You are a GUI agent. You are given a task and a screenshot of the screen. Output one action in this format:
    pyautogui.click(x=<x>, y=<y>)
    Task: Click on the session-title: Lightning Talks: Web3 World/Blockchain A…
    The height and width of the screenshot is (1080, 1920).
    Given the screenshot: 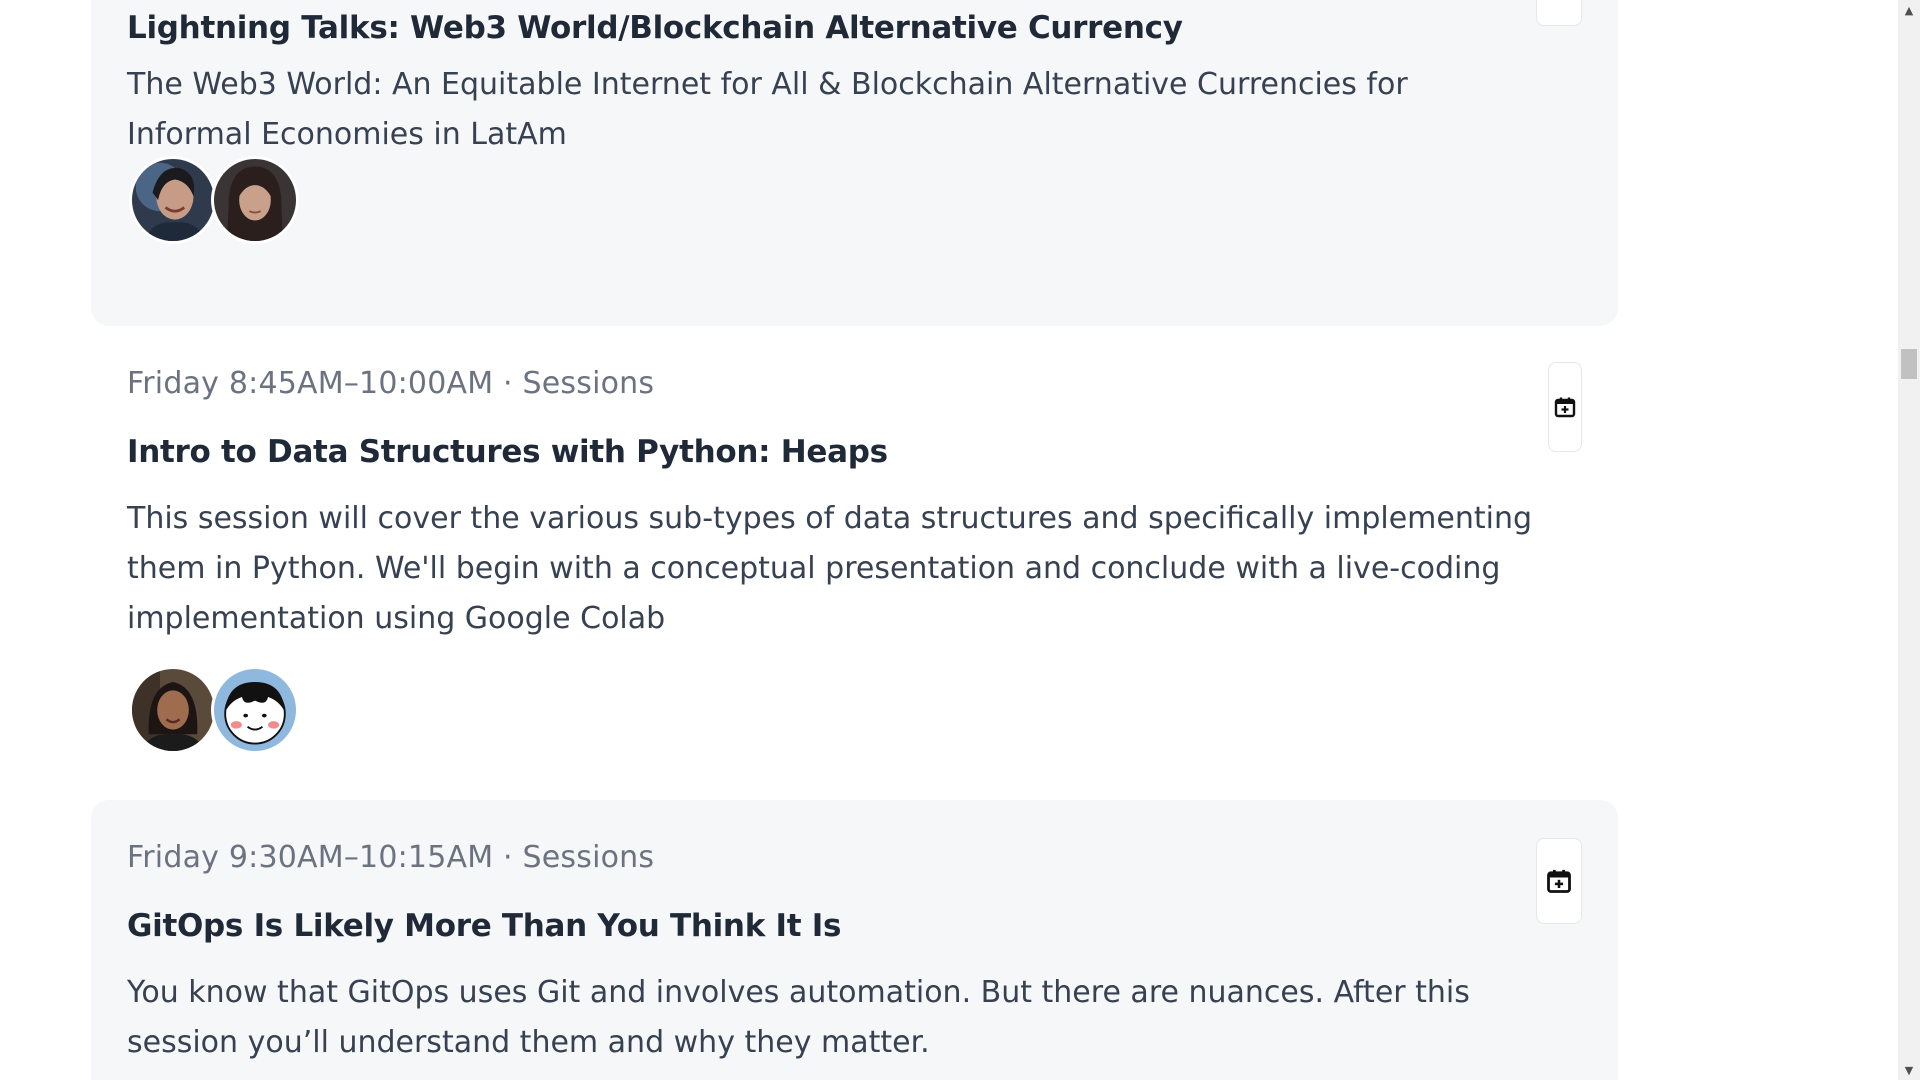 What is the action you would take?
    pyautogui.click(x=655, y=28)
    